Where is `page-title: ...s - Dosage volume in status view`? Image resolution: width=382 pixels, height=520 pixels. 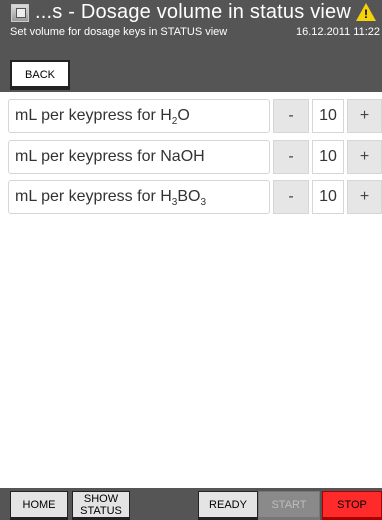 page-title: ...s - Dosage volume in status view is located at coordinates (193, 12).